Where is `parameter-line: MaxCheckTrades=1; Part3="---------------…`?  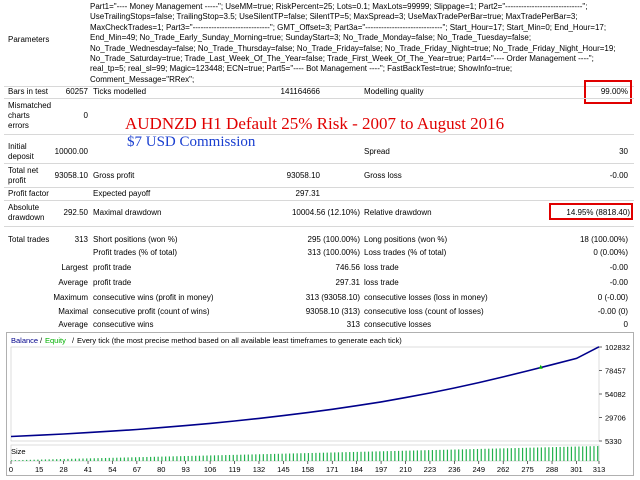
parameter-line: MaxCheckTrades=1; Part3="---------------… is located at coordinates (348, 27).